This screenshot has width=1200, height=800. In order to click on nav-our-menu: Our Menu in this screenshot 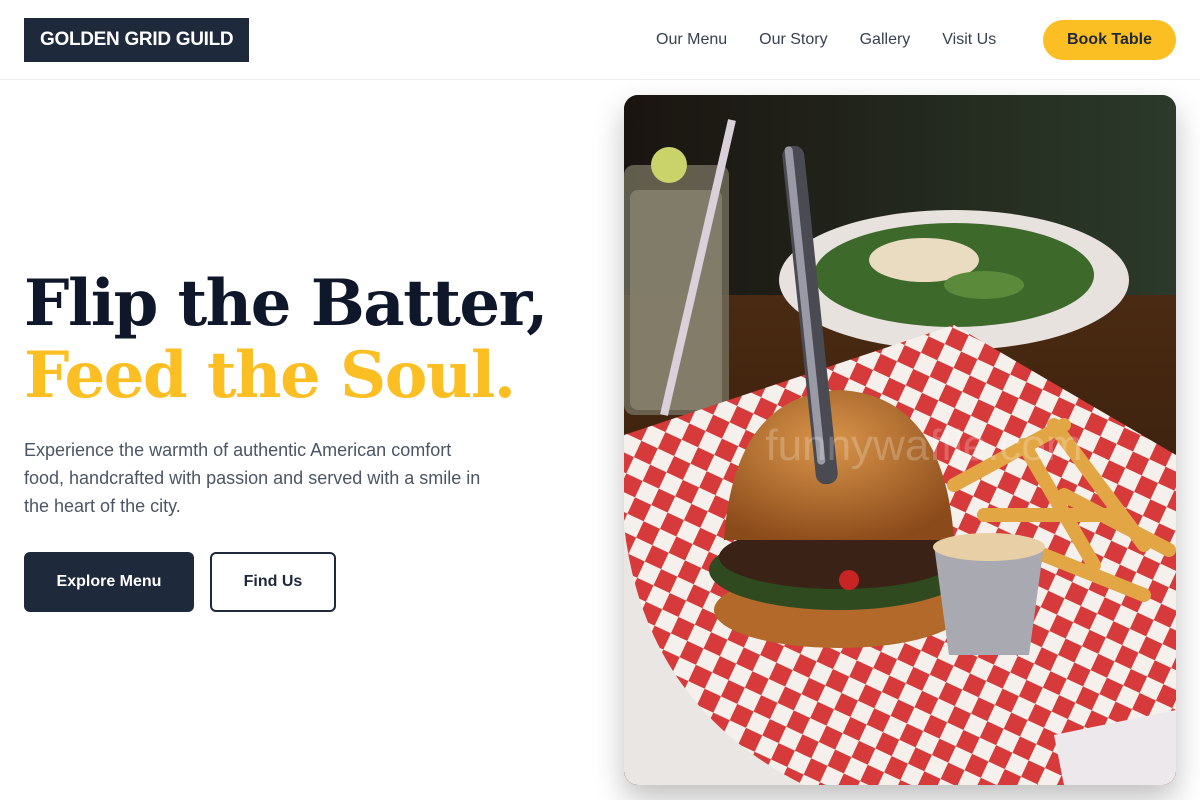, I will do `click(691, 40)`.